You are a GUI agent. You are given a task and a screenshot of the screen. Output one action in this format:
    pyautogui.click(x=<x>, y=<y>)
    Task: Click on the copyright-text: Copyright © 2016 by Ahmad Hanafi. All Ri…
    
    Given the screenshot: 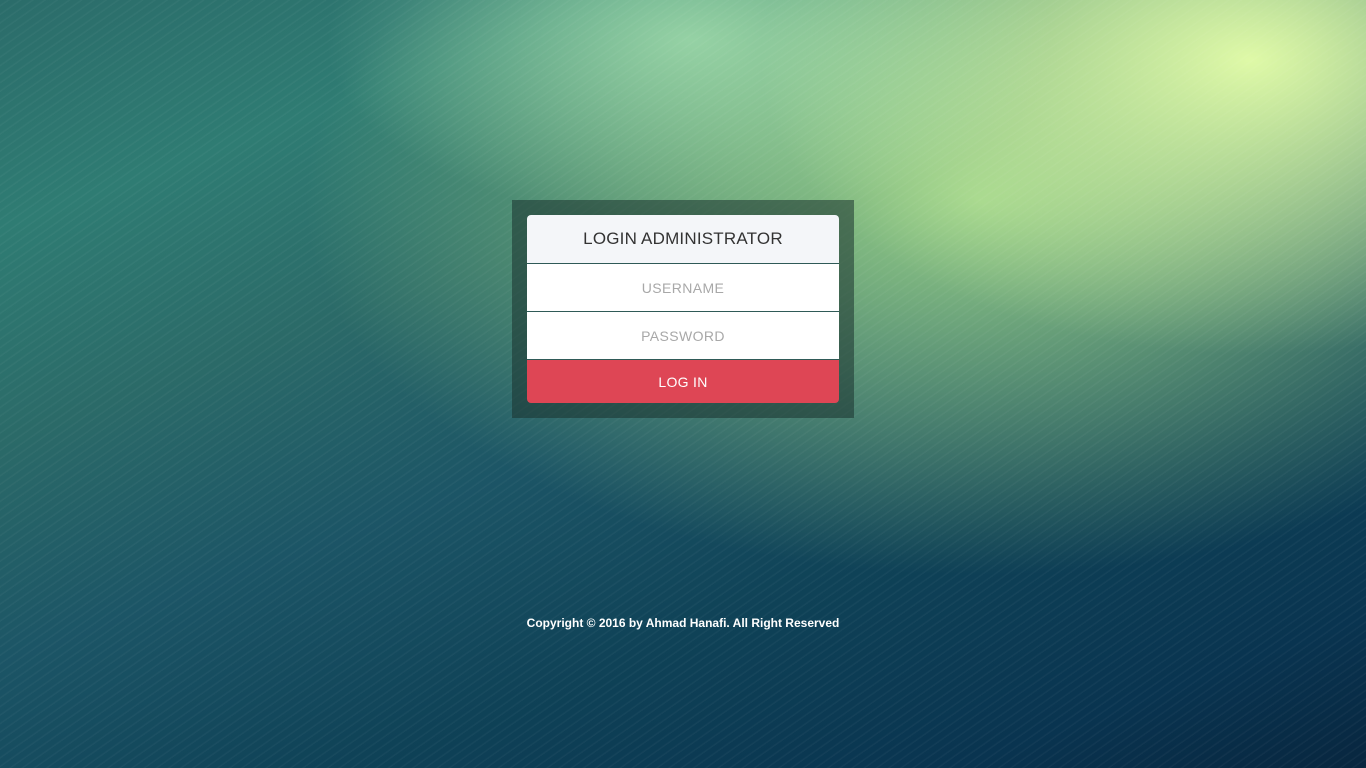 What is the action you would take?
    pyautogui.click(x=683, y=623)
    